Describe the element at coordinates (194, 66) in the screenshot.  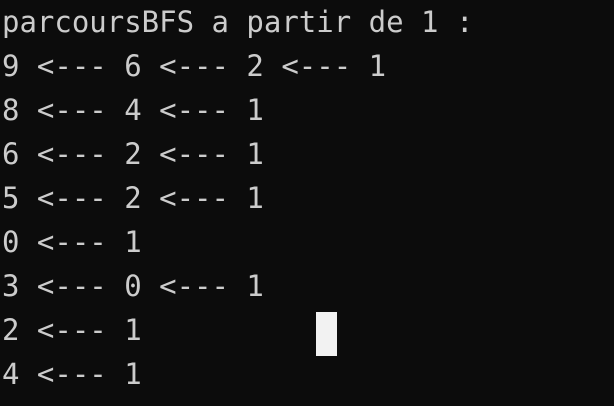
I see `console-line: 9 <--- 6 <--- 2 <--- 1` at that location.